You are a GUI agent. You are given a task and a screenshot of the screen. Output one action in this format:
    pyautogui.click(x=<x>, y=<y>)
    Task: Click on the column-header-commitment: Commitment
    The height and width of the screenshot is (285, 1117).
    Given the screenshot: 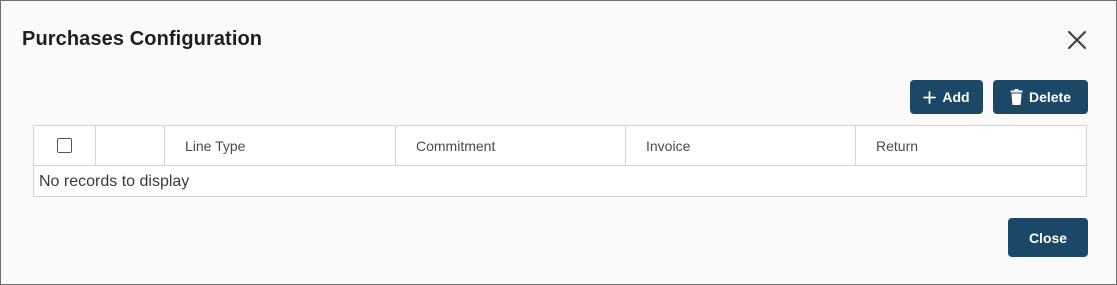 What is the action you would take?
    pyautogui.click(x=511, y=145)
    